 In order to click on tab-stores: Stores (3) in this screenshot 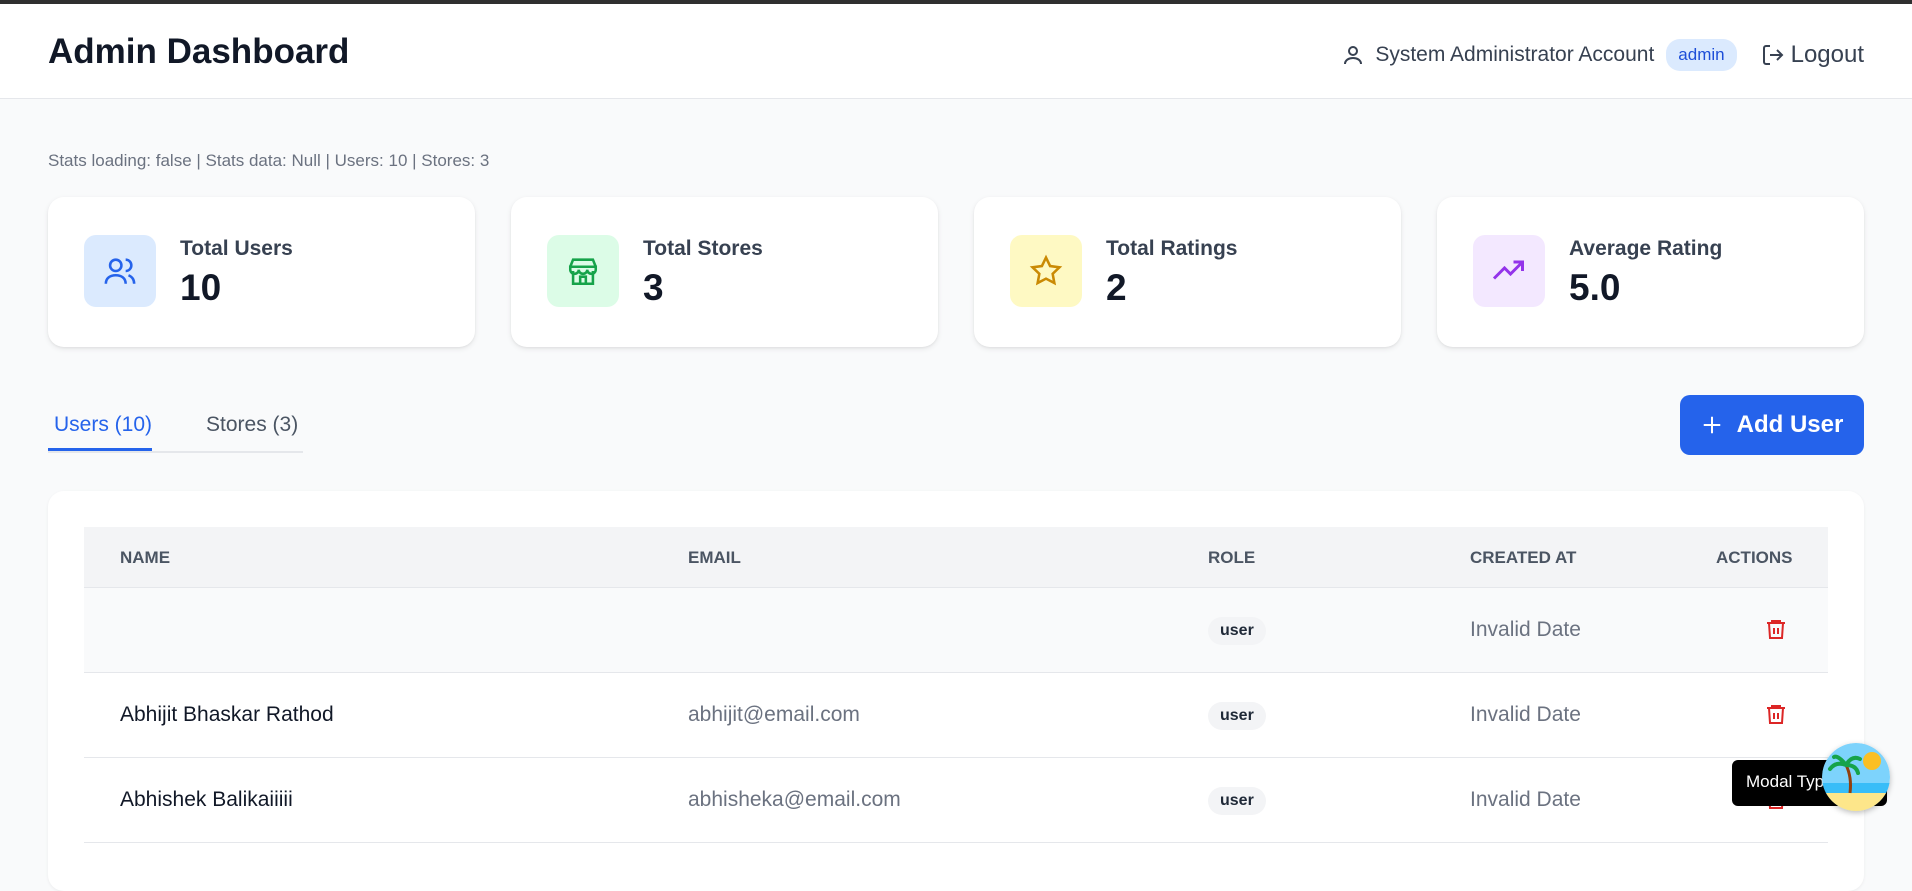, I will do `click(252, 425)`.